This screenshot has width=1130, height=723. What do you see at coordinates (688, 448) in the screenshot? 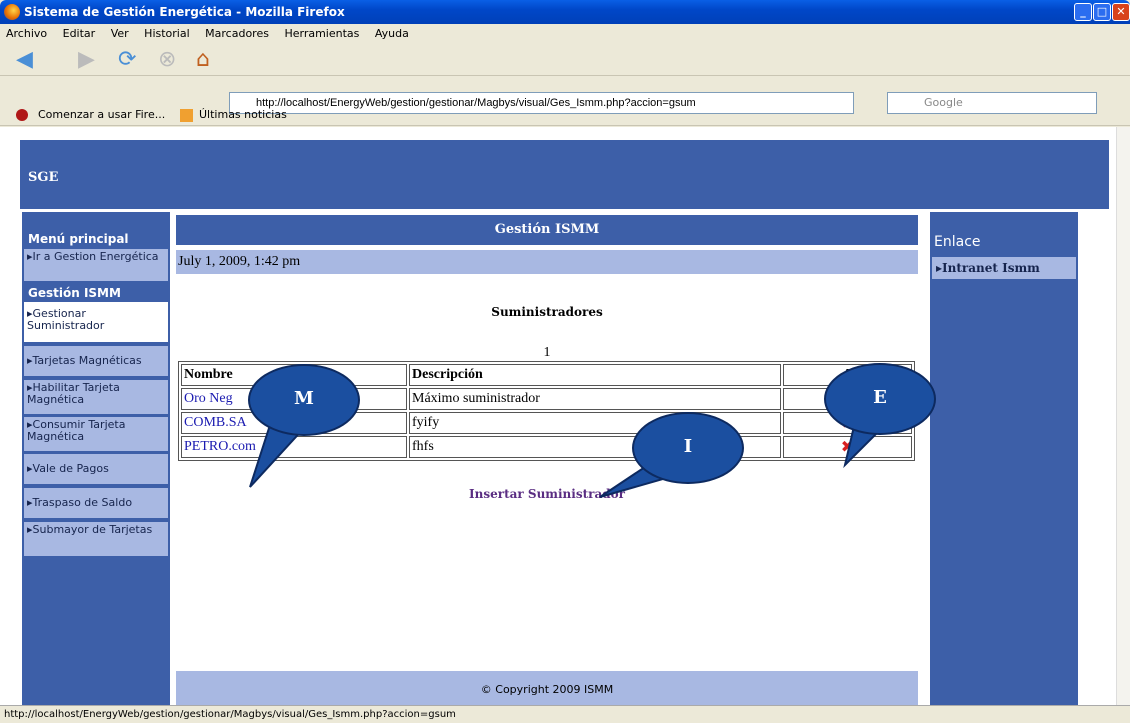
I see `callout-i: I` at bounding box center [688, 448].